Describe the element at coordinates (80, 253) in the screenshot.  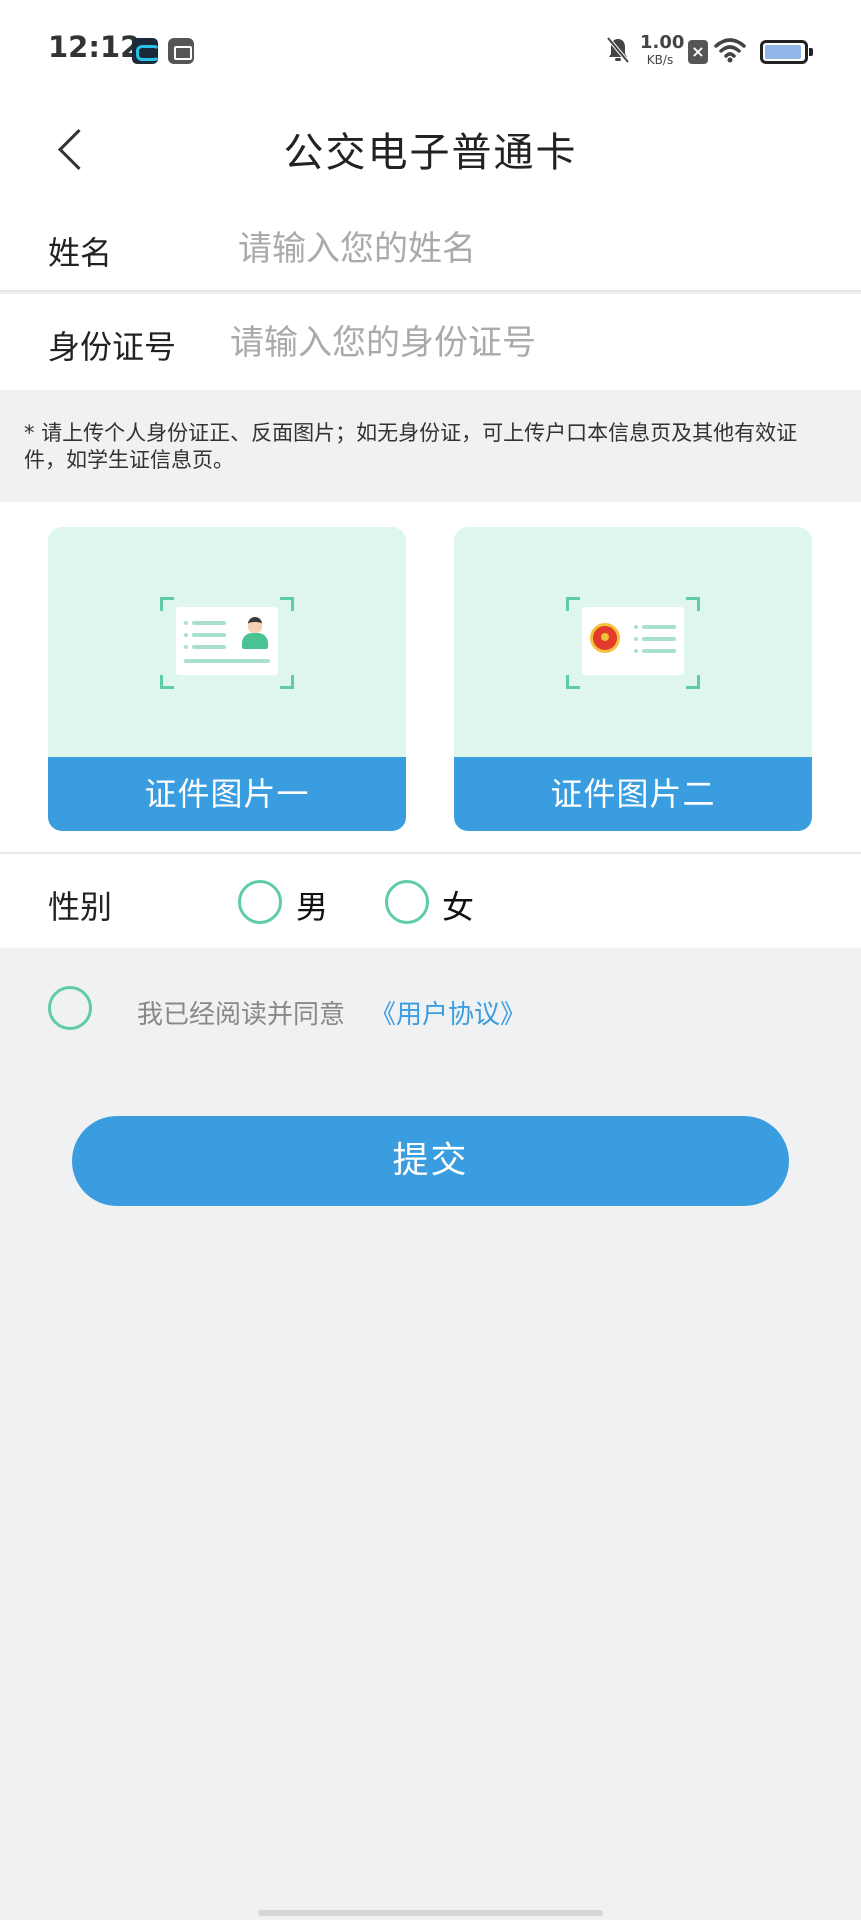
I see `name-label: 姓名` at that location.